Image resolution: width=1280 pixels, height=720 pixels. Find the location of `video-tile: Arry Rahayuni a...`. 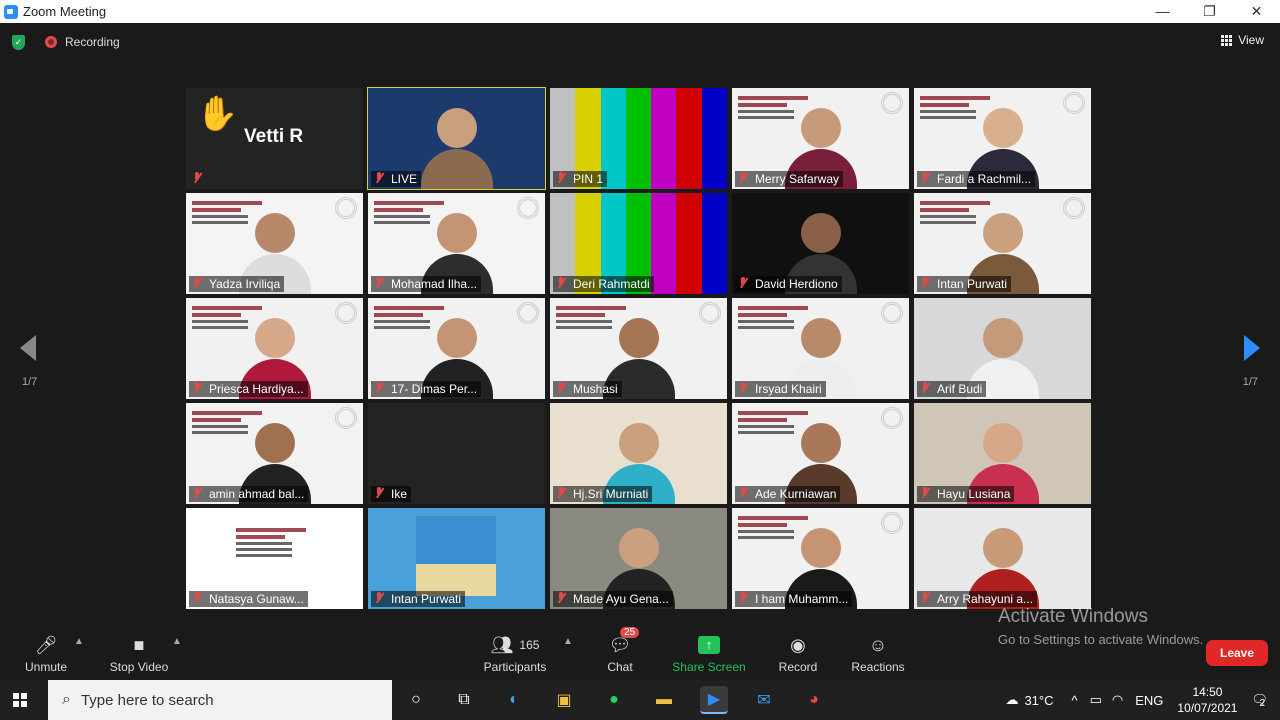

video-tile: Arry Rahayuni a... is located at coordinates (1002, 558).